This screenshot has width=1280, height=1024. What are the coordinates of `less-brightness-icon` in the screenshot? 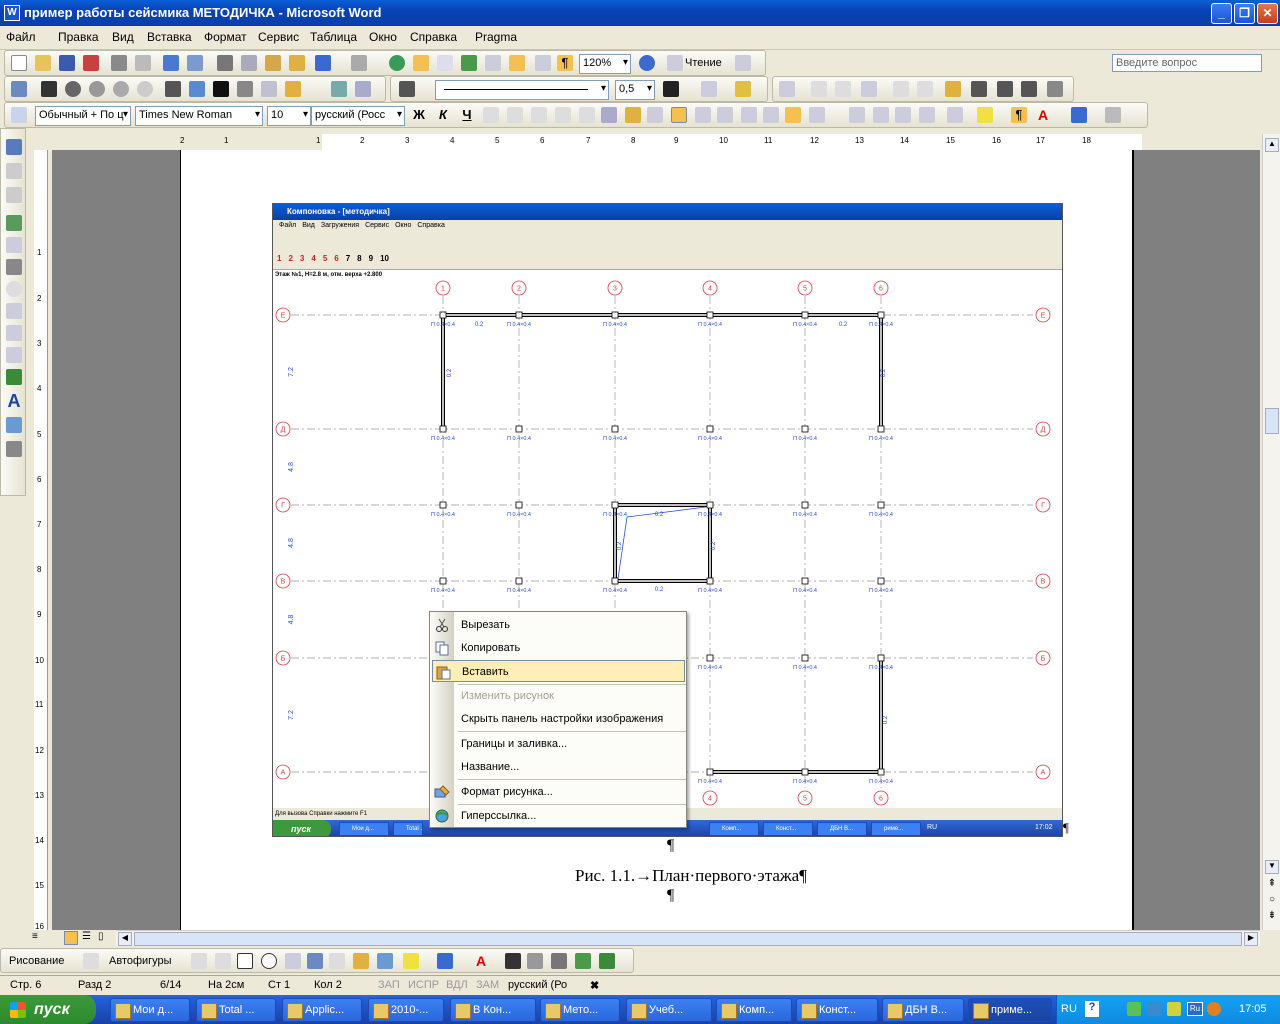 It's located at (145, 89).